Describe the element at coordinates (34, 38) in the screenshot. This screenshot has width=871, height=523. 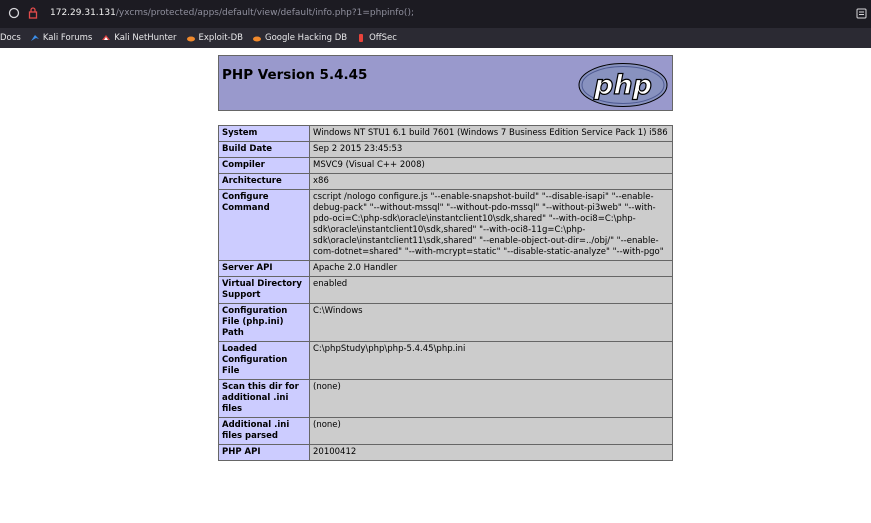
I see `kali-icon` at that location.